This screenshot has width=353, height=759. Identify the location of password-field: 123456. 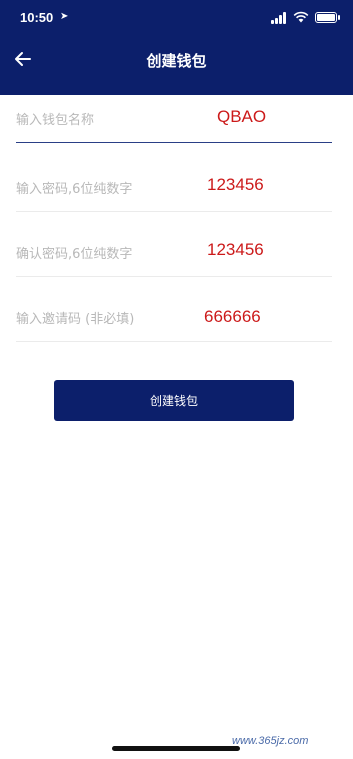
(174, 188).